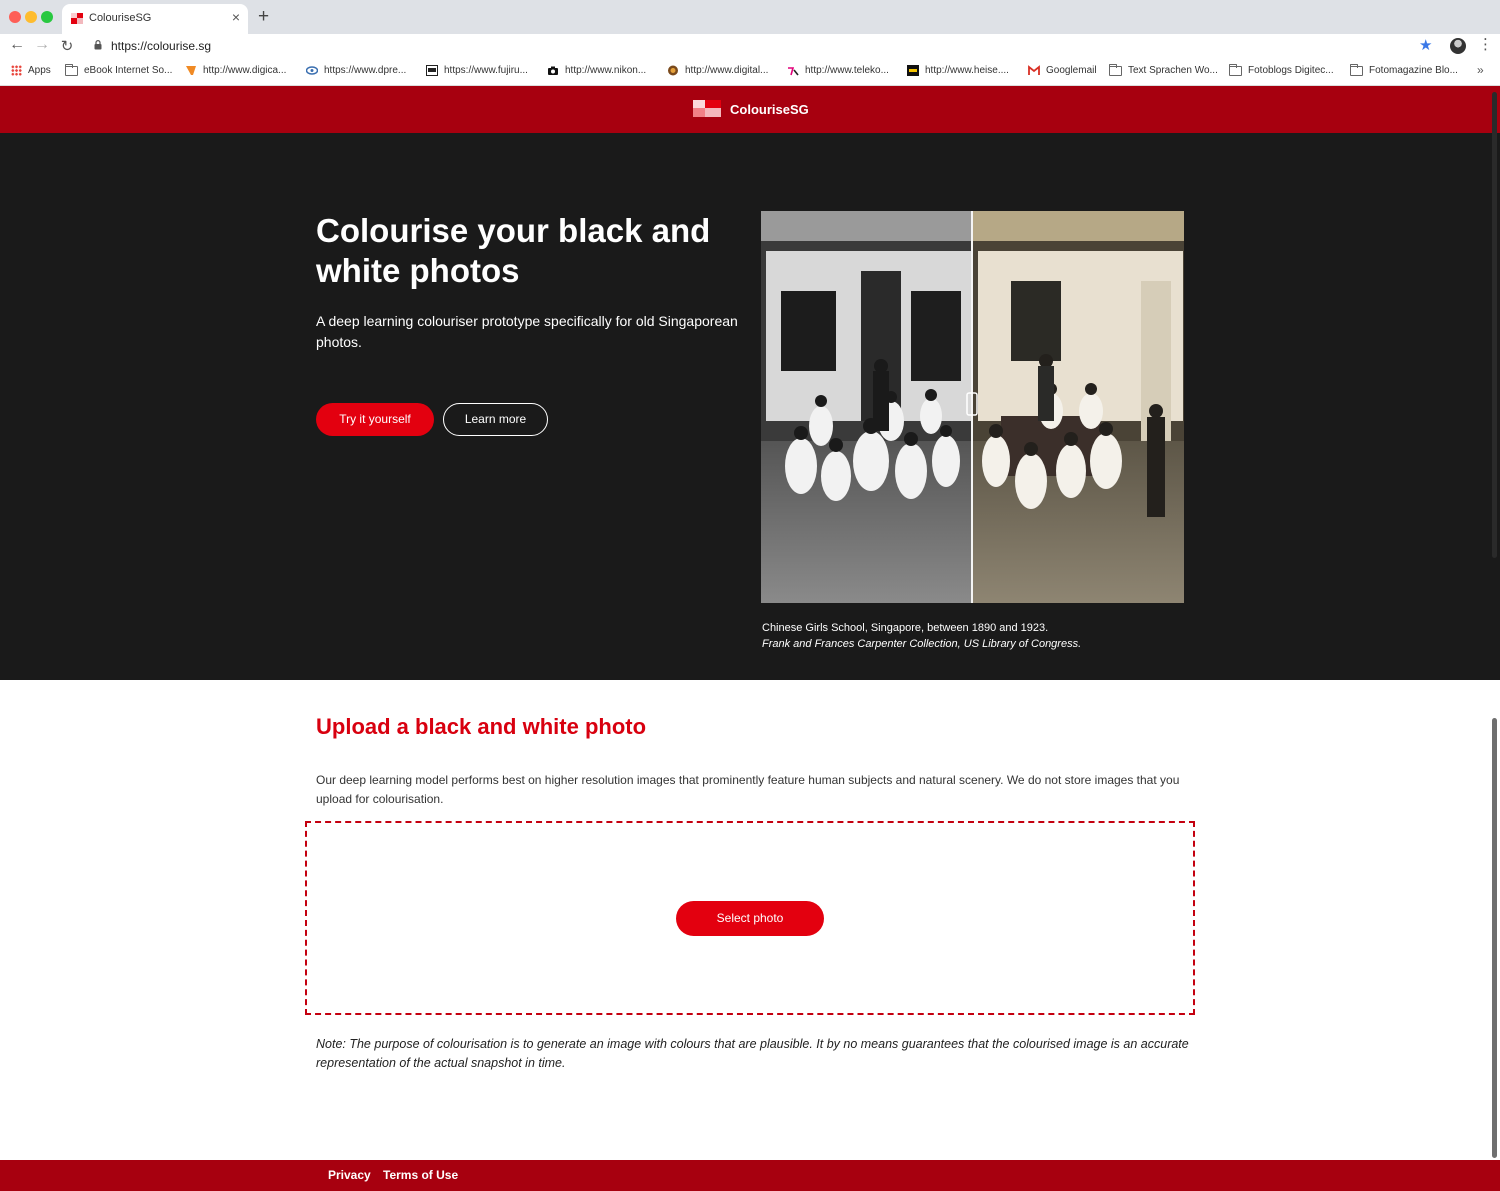 The image size is (1500, 1191). I want to click on tab-close-icon: ×, so click(236, 17).